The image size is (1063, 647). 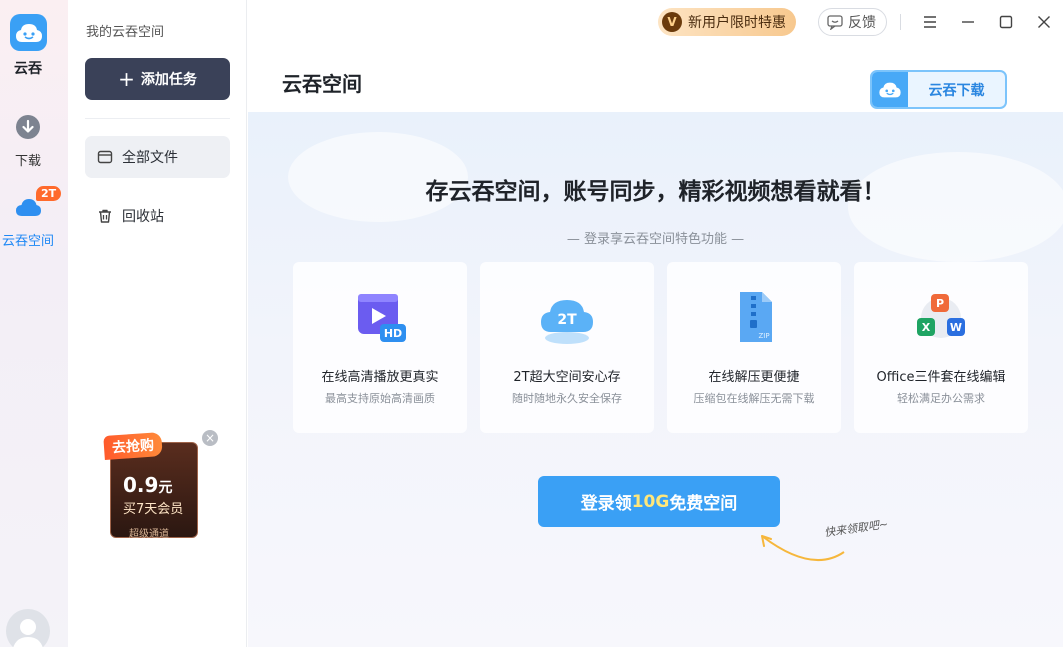 What do you see at coordinates (105, 216) in the screenshot?
I see `trash-icon` at bounding box center [105, 216].